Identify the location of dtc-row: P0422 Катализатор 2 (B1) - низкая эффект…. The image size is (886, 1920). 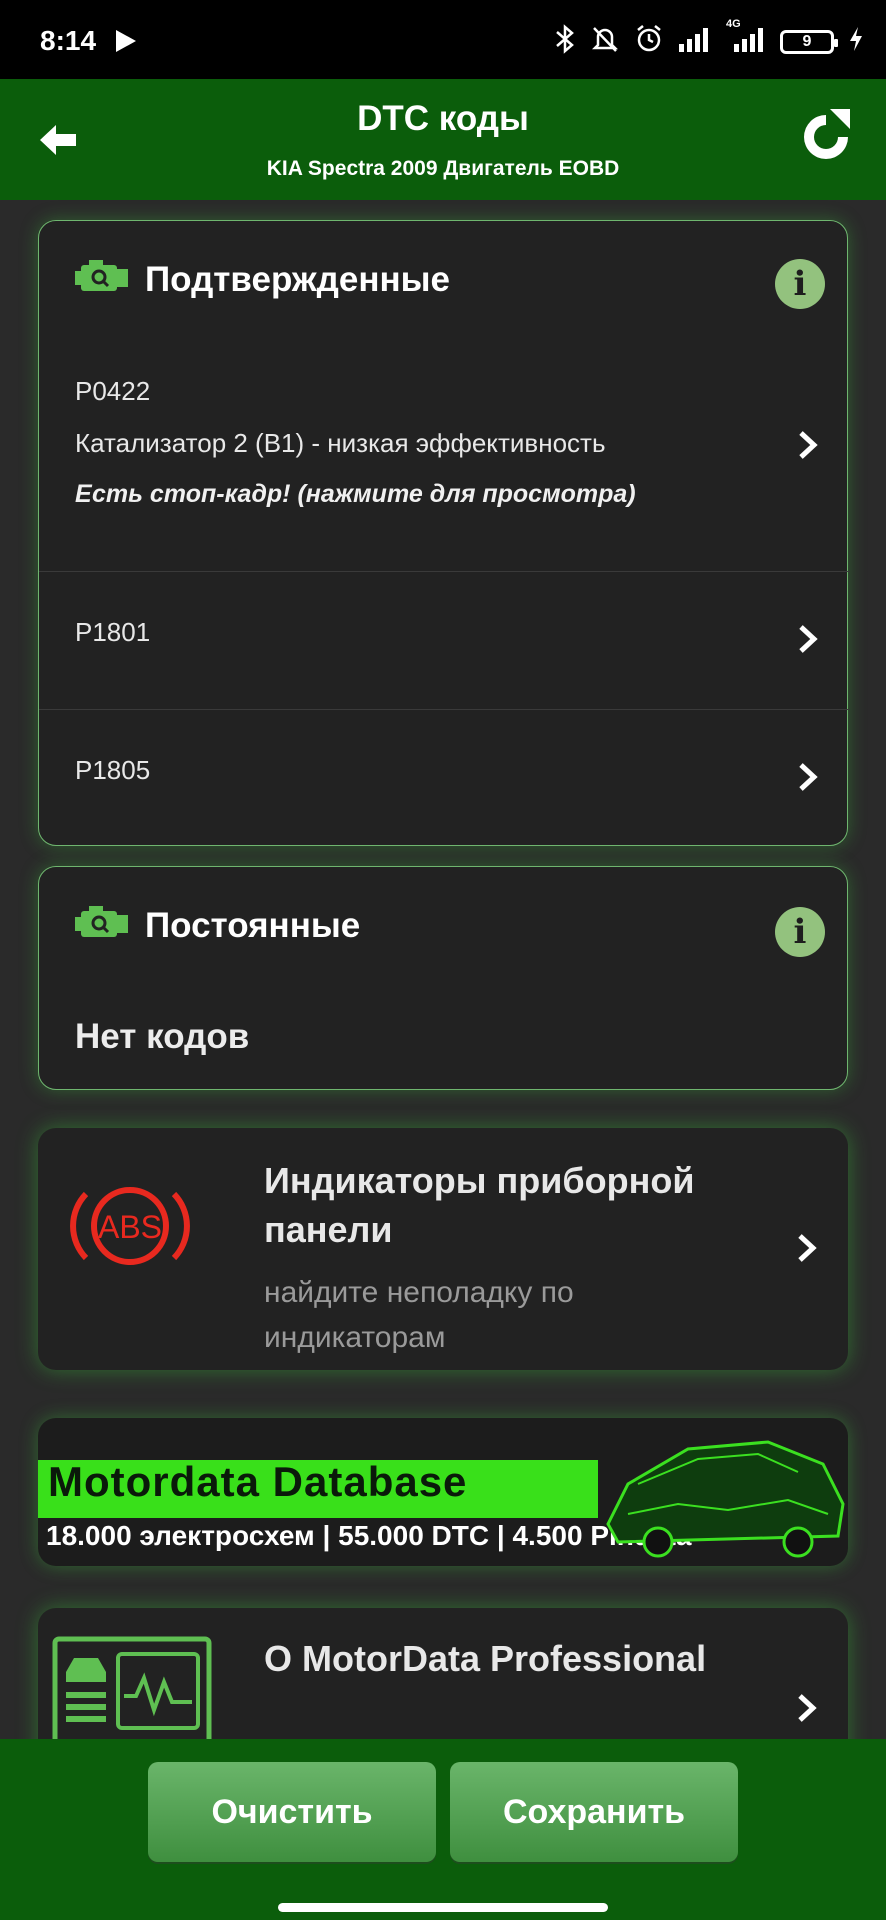
(444, 419).